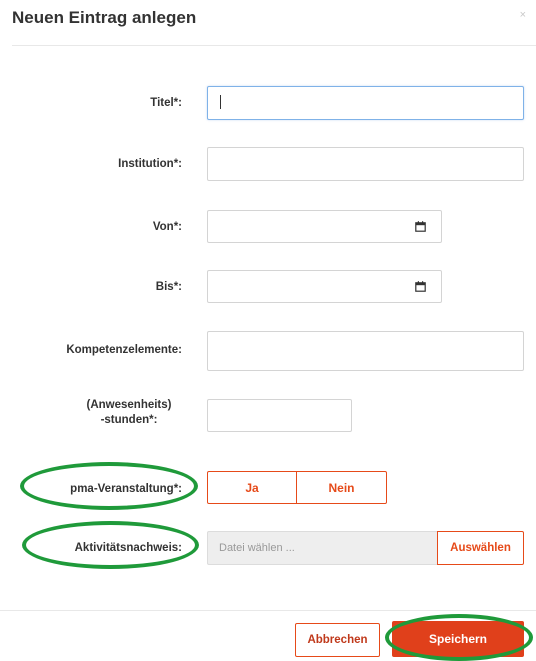 Image resolution: width=536 pixels, height=661 pixels. I want to click on stunden-label-line1: (Anwesenheits), so click(129, 405).